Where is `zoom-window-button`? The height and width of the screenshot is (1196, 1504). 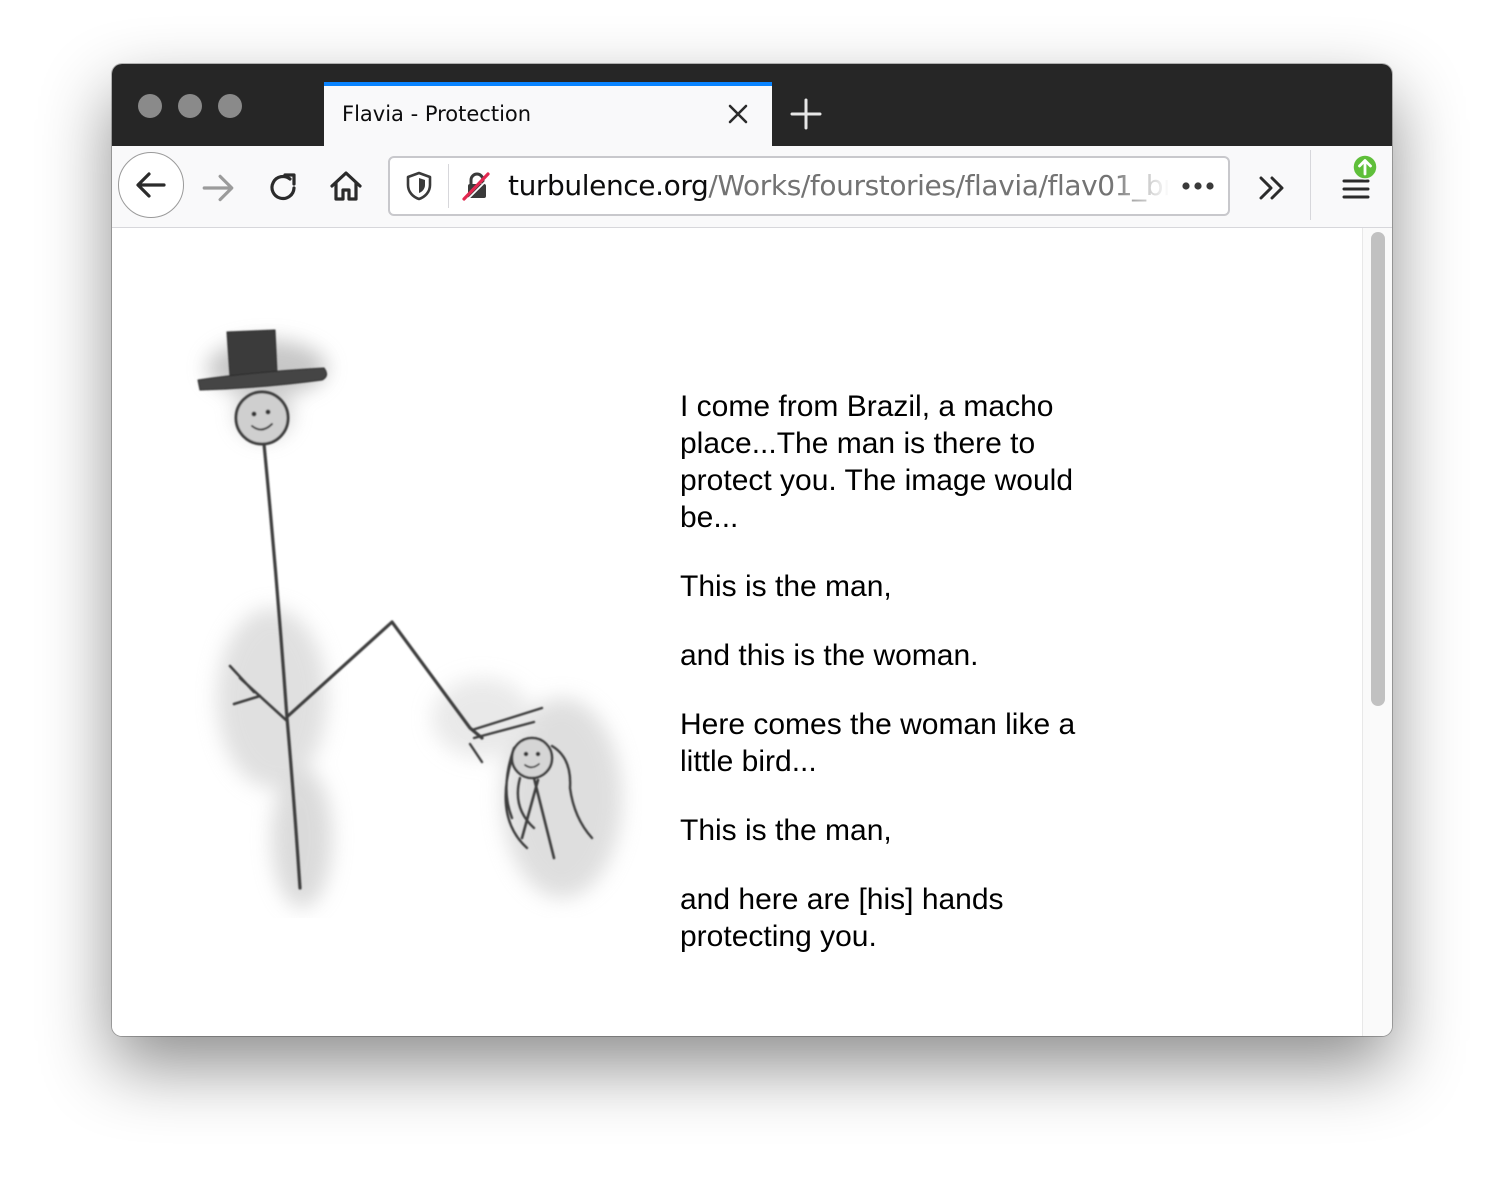
zoom-window-button is located at coordinates (230, 106).